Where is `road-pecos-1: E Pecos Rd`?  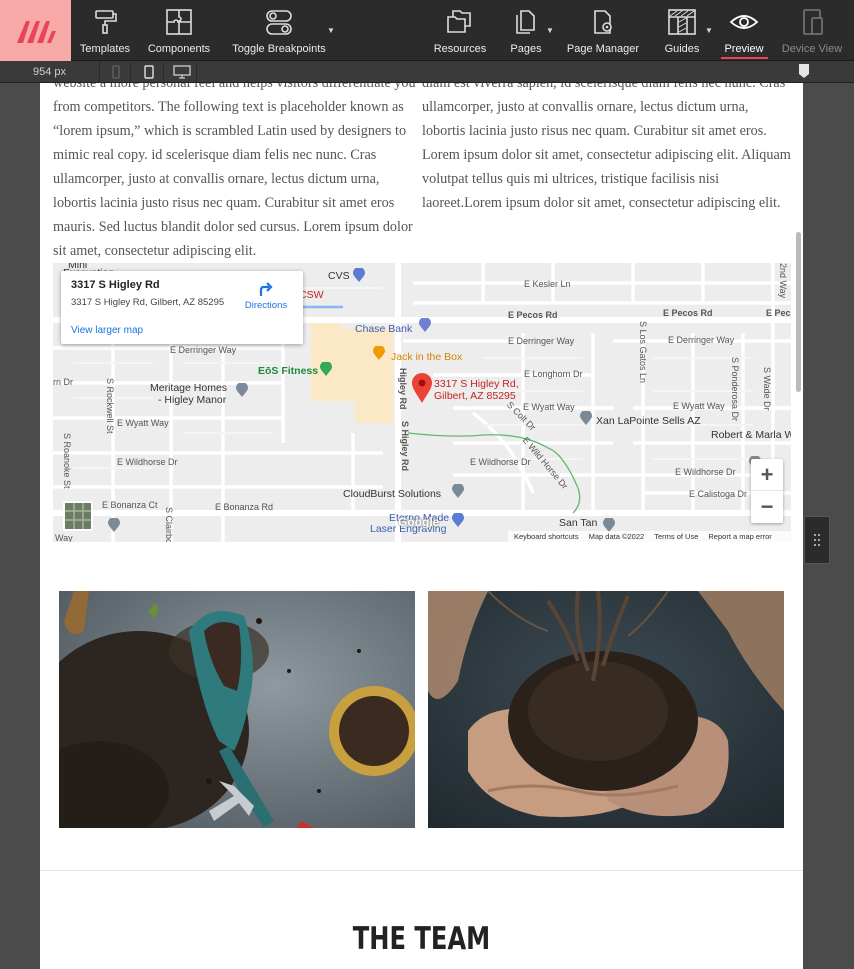
road-pecos-1: E Pecos Rd is located at coordinates (533, 315).